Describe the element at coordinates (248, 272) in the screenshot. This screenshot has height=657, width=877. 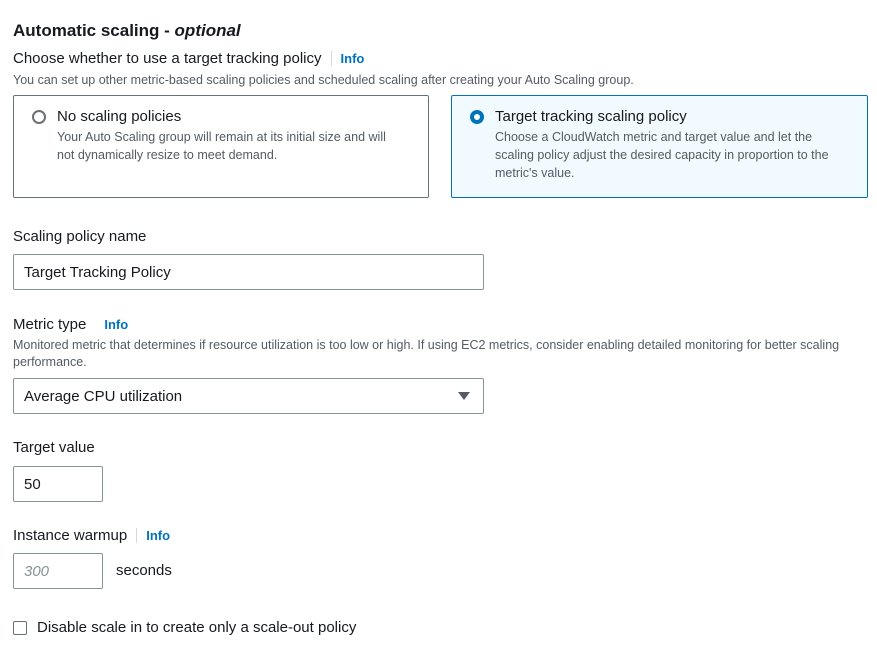
I see `policy-name-input: Target Tracking Policy` at that location.